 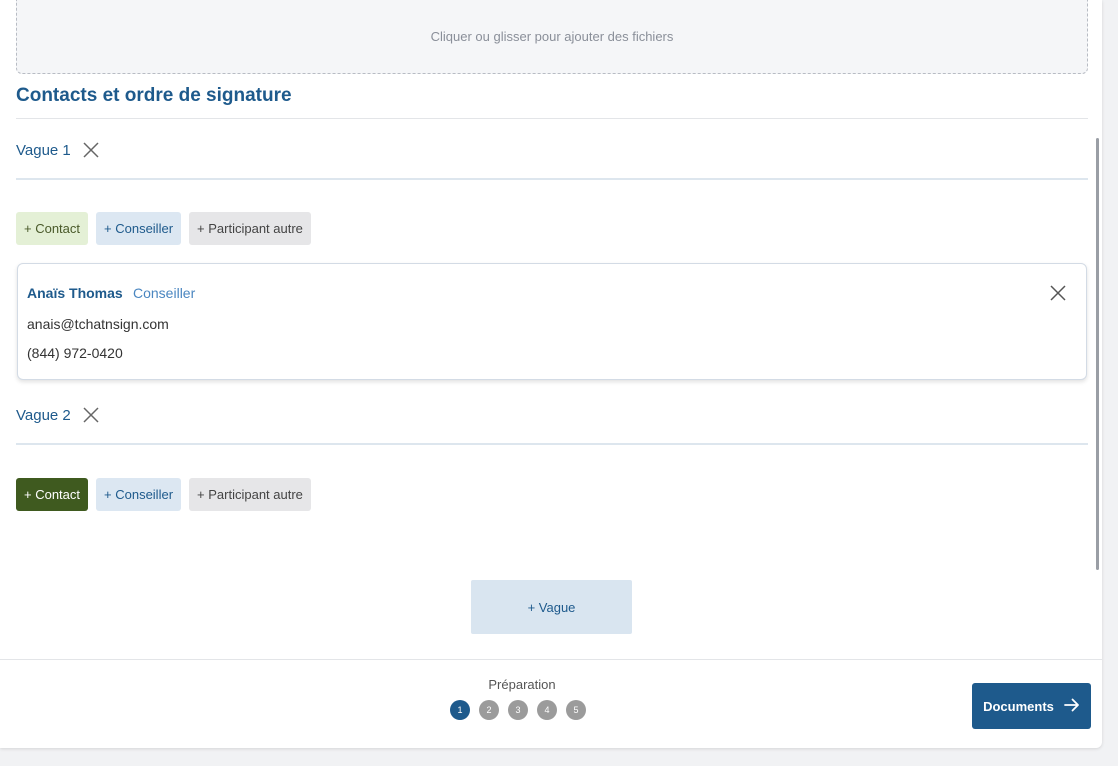 What do you see at coordinates (52, 228) in the screenshot?
I see `wave-1-add-contact-button: + Contact` at bounding box center [52, 228].